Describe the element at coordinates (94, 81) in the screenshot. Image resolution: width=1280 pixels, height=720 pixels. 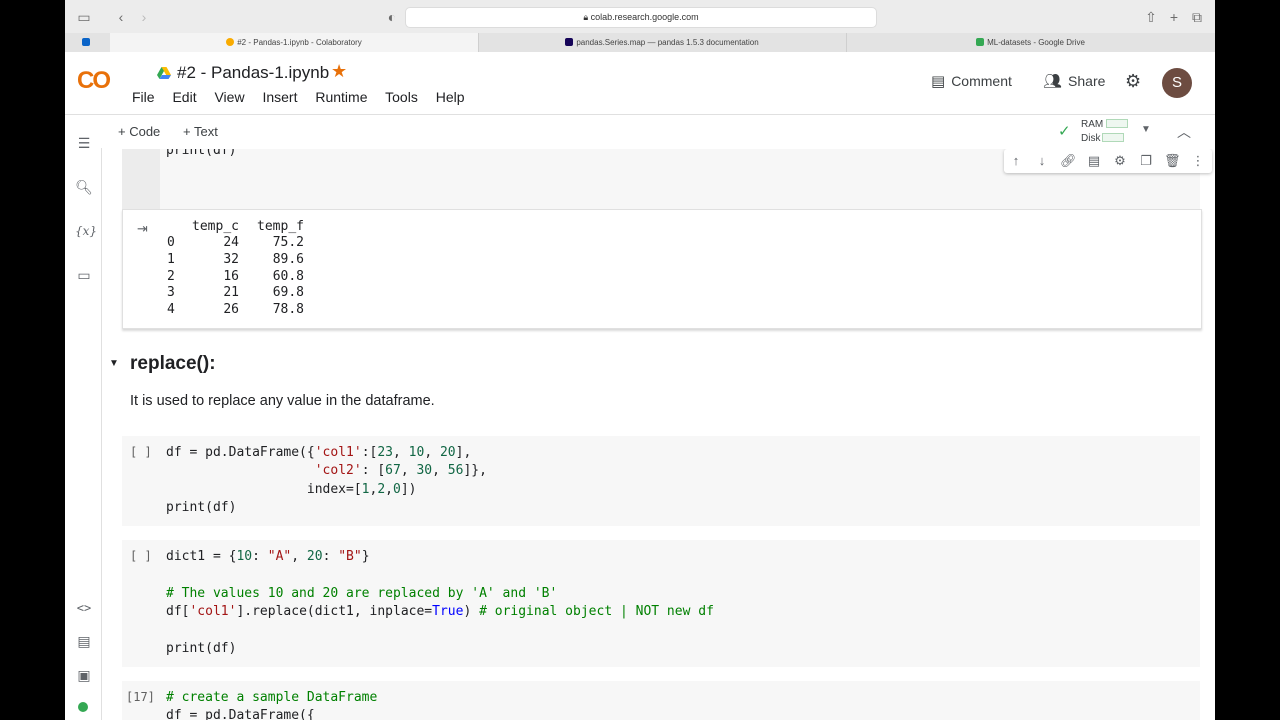
I see `colab-logo: CO` at that location.